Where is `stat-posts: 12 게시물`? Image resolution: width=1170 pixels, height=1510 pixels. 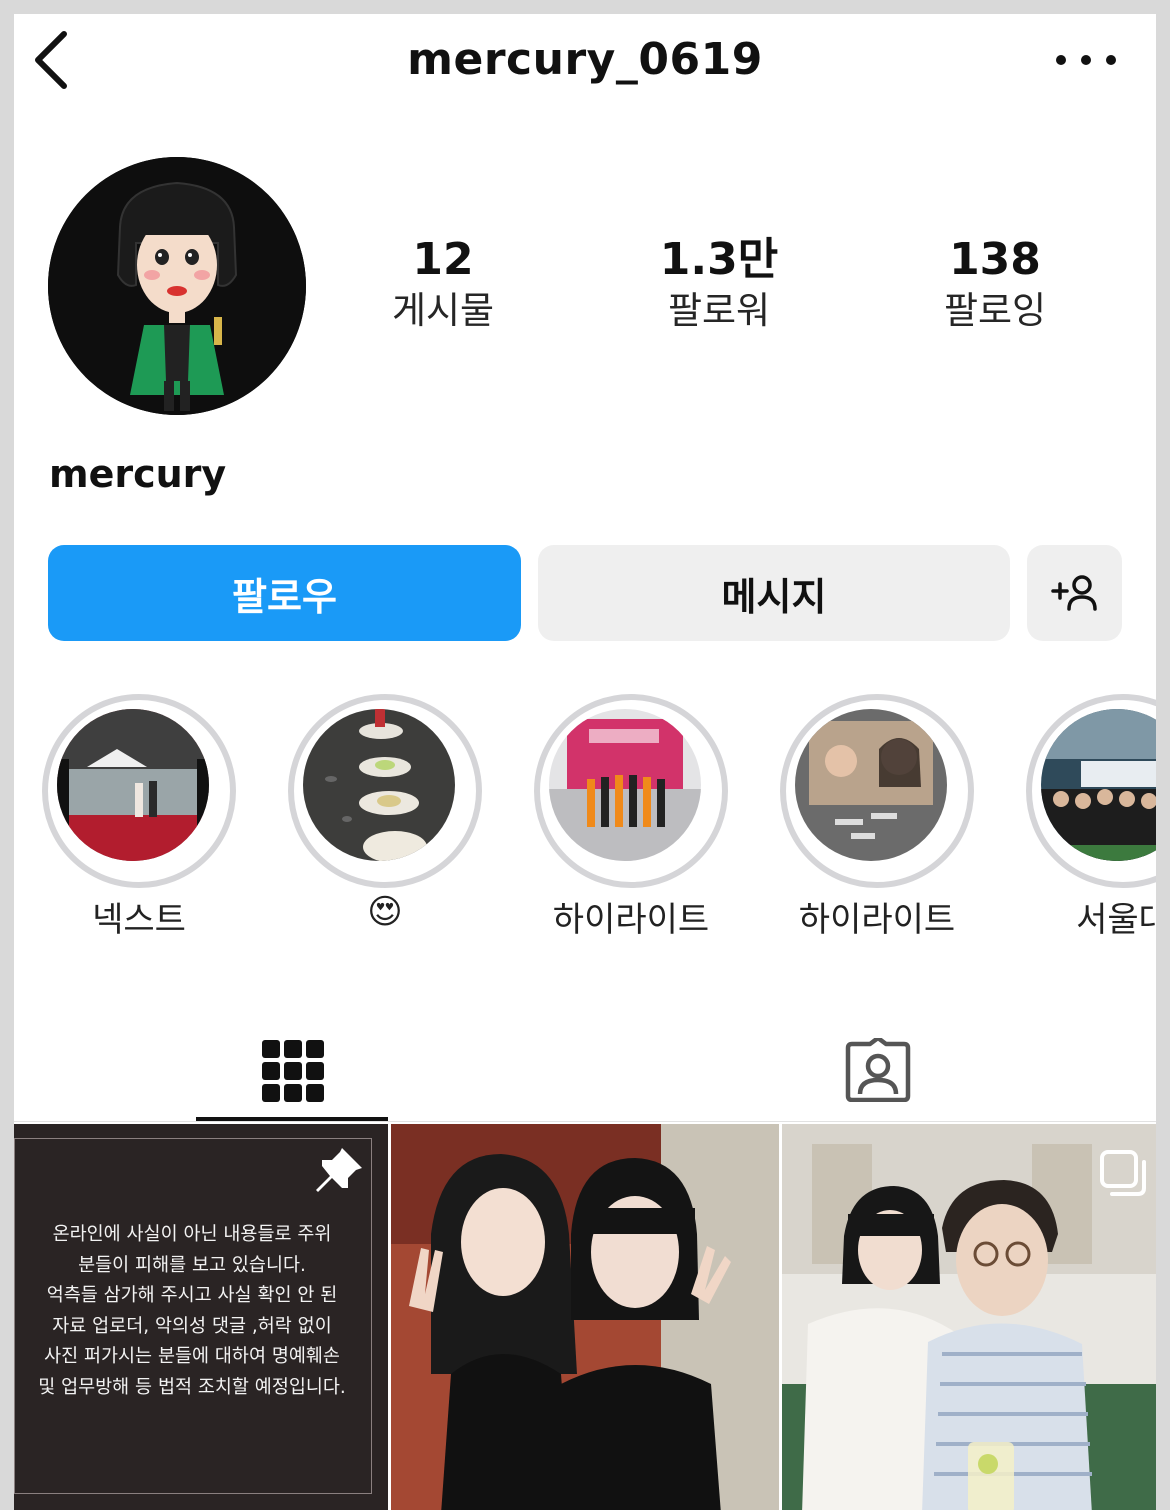
stat-posts: 12 게시물 is located at coordinates (443, 283).